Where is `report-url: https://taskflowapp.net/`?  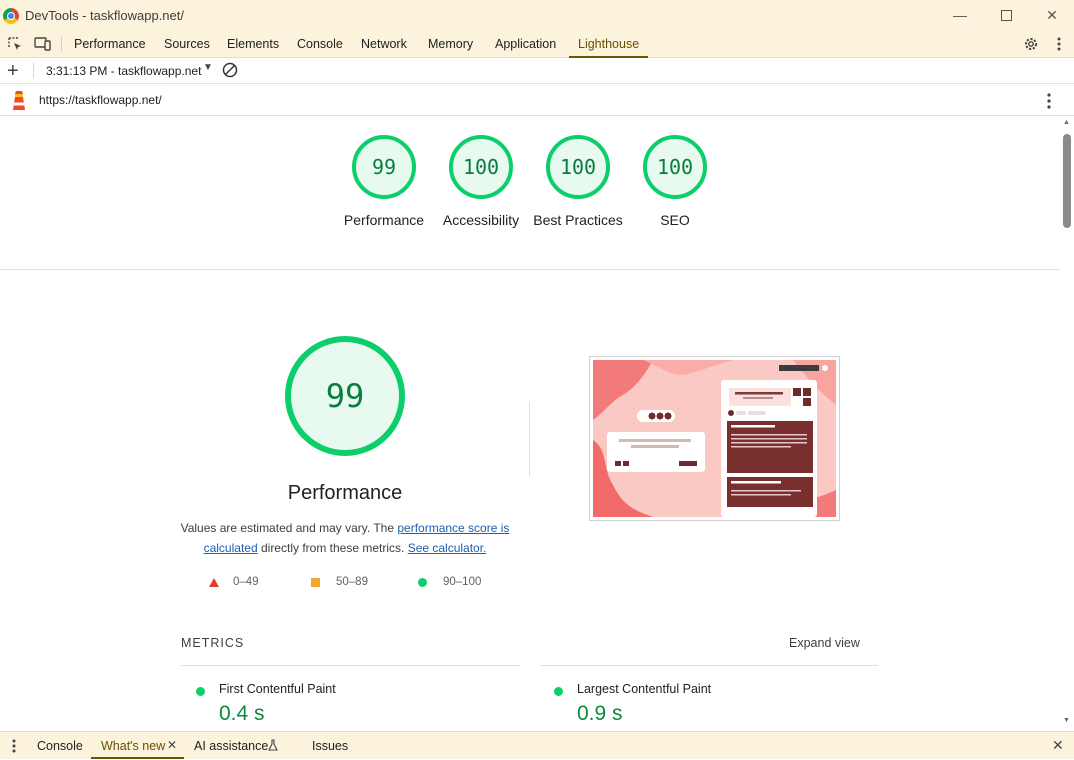
report-url: https://taskflowapp.net/ is located at coordinates (100, 100).